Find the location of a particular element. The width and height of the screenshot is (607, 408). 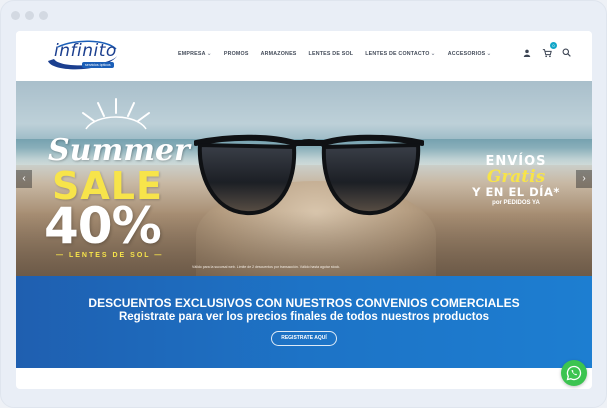

cart-icon: 0 is located at coordinates (549, 50).